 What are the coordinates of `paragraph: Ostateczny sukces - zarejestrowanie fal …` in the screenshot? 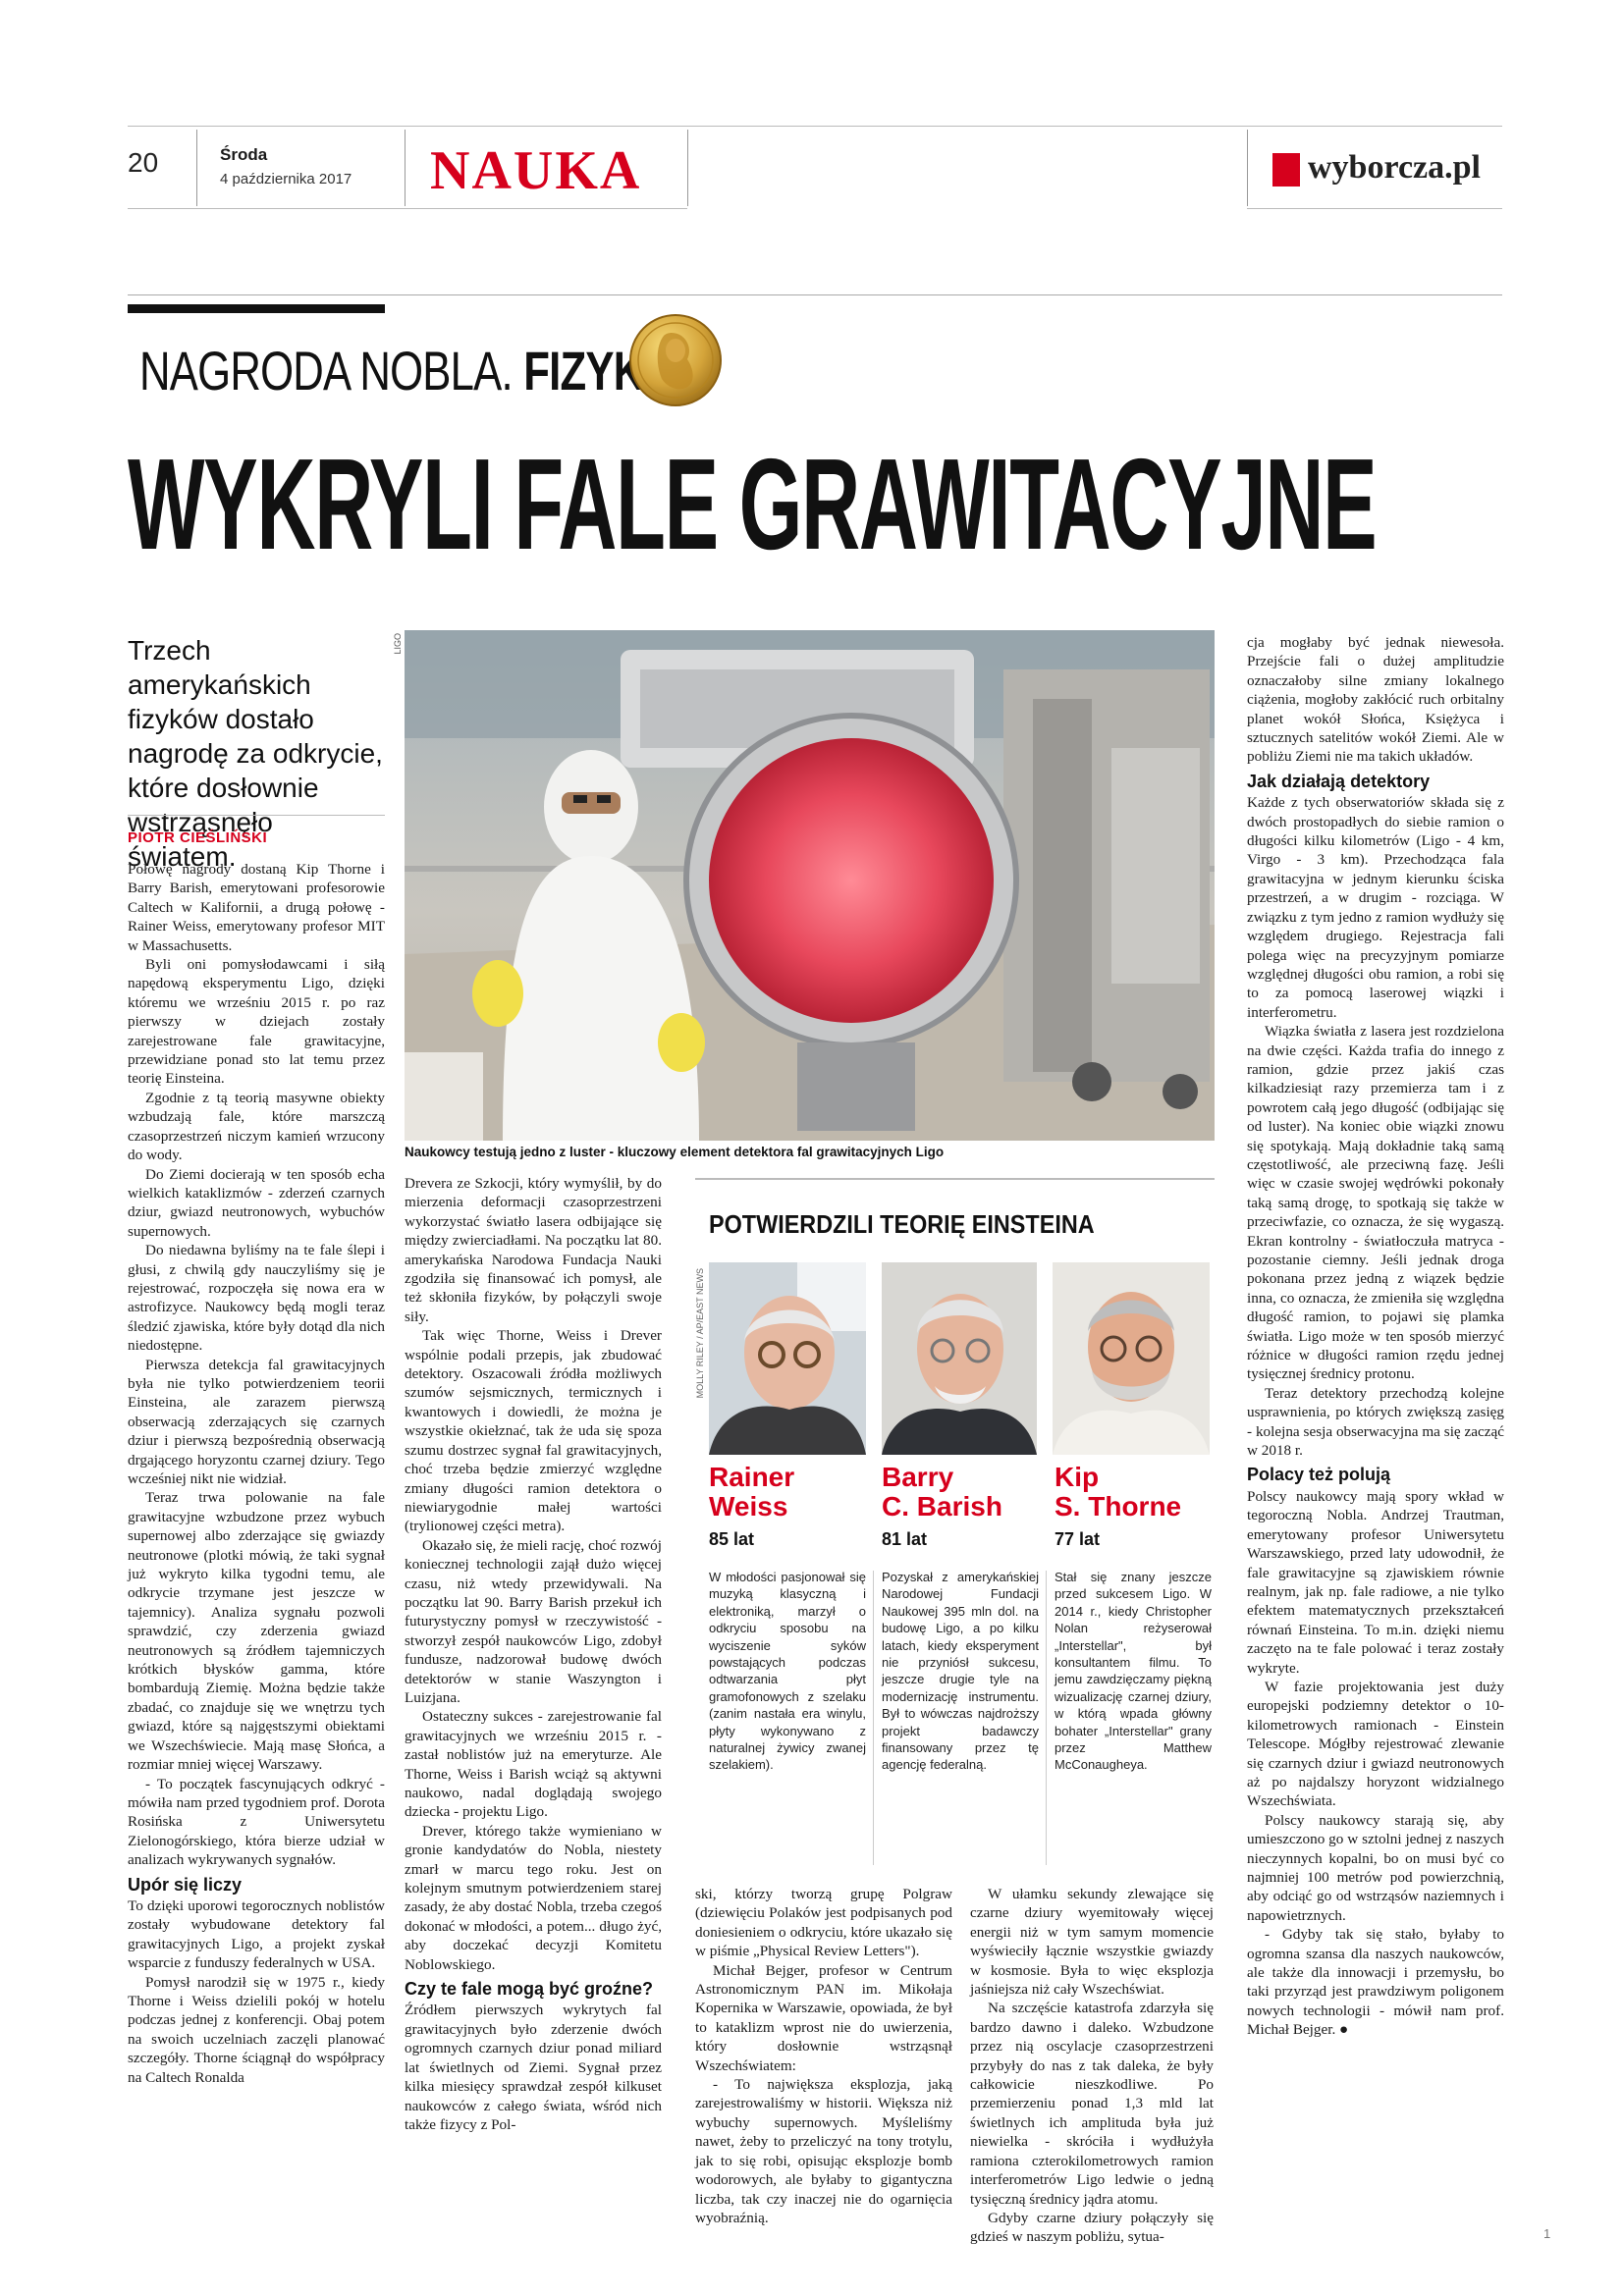 It's located at (534, 1764).